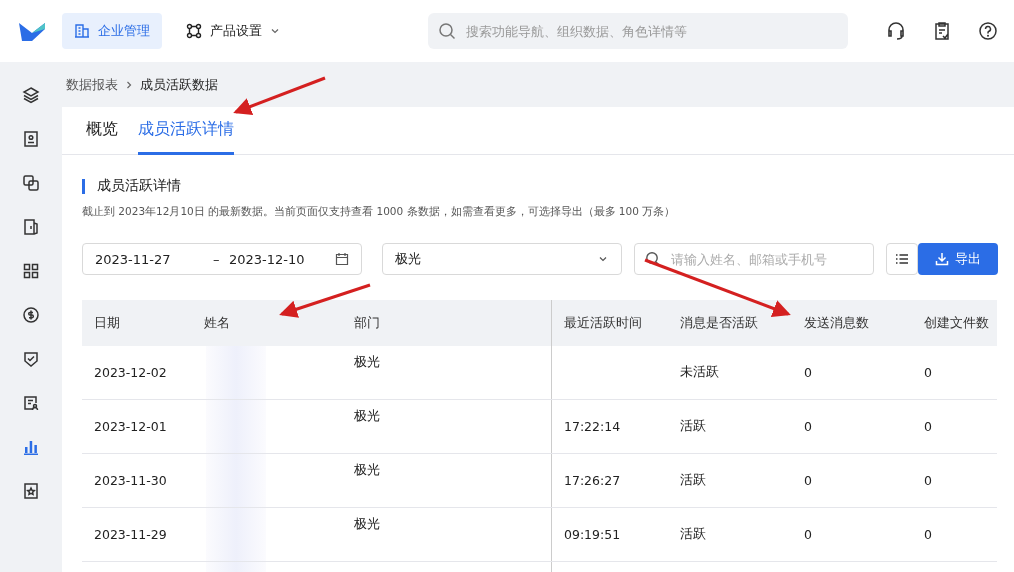 Image resolution: width=1014 pixels, height=572 pixels. What do you see at coordinates (958, 259) in the screenshot?
I see `export-button: 导出` at bounding box center [958, 259].